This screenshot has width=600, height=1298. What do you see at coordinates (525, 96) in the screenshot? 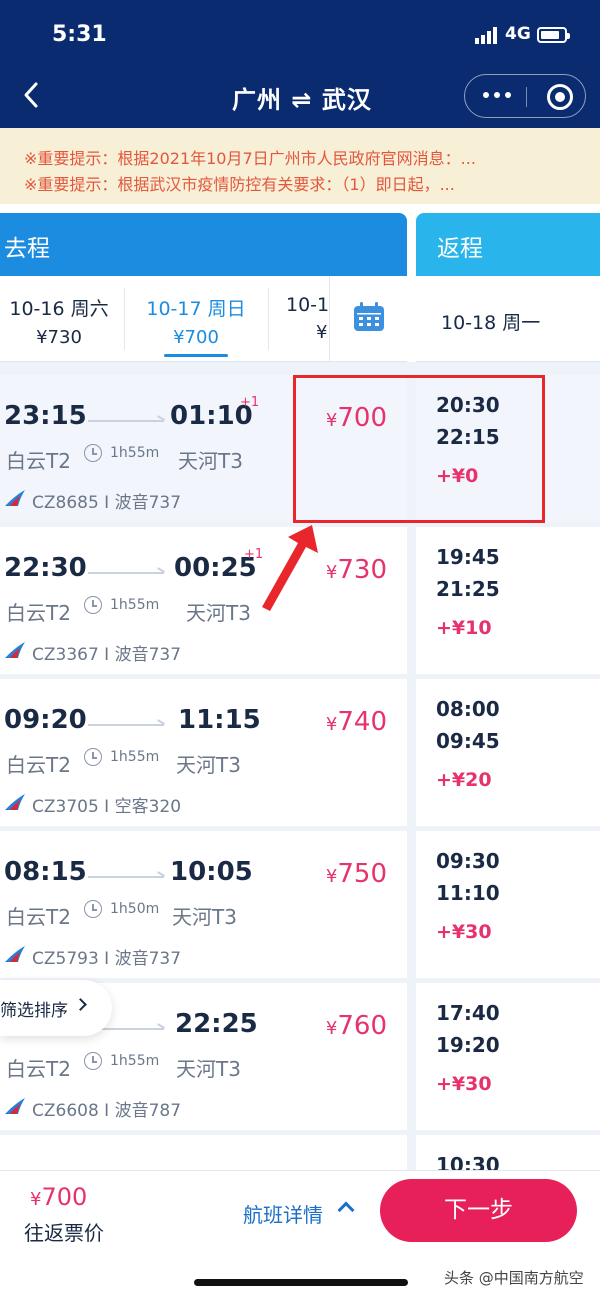
I see `miniprogram-capsule` at bounding box center [525, 96].